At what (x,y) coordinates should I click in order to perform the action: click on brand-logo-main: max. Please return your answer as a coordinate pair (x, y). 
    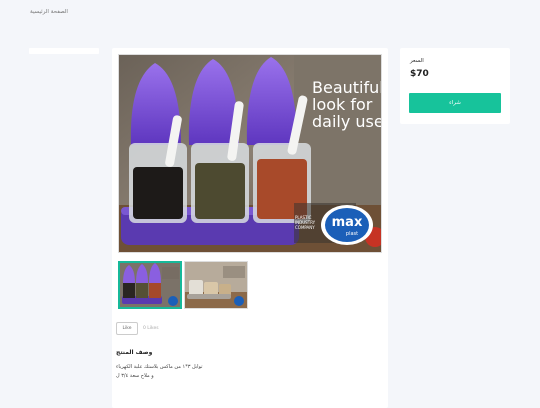
    Looking at the image, I should click on (347, 222).